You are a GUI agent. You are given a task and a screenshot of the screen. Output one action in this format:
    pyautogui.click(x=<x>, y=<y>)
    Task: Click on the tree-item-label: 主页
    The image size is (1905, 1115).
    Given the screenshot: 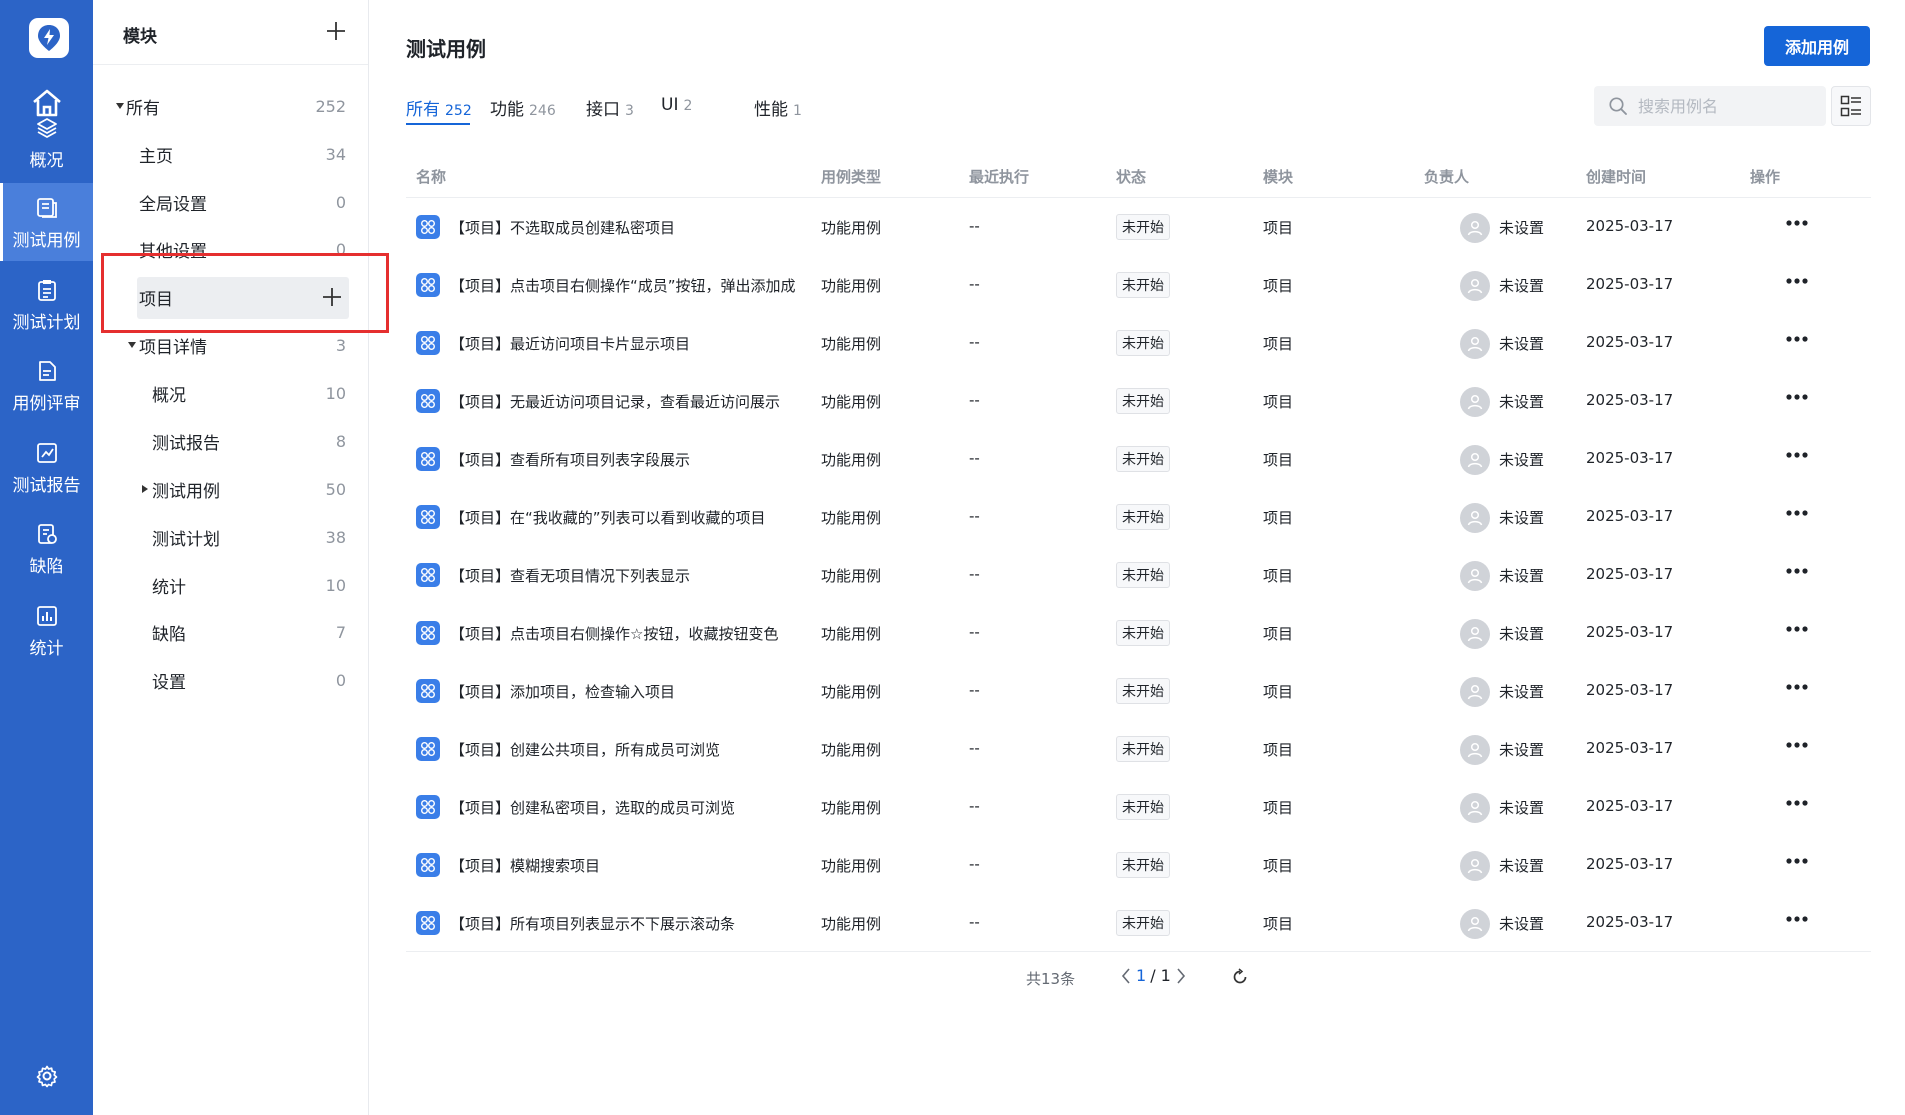 What is the action you would take?
    pyautogui.click(x=156, y=156)
    